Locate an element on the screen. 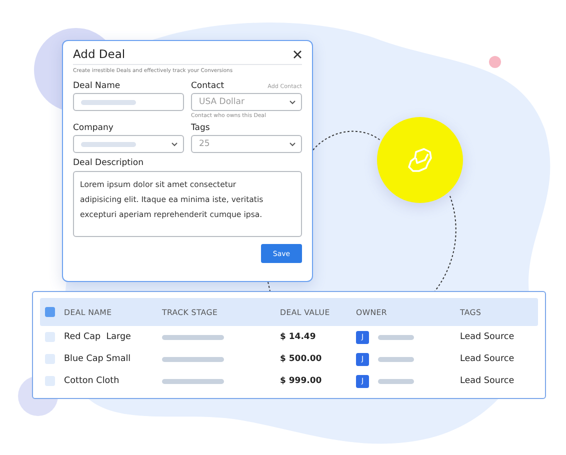 The height and width of the screenshot is (455, 566). input-field is located at coordinates (128, 102).